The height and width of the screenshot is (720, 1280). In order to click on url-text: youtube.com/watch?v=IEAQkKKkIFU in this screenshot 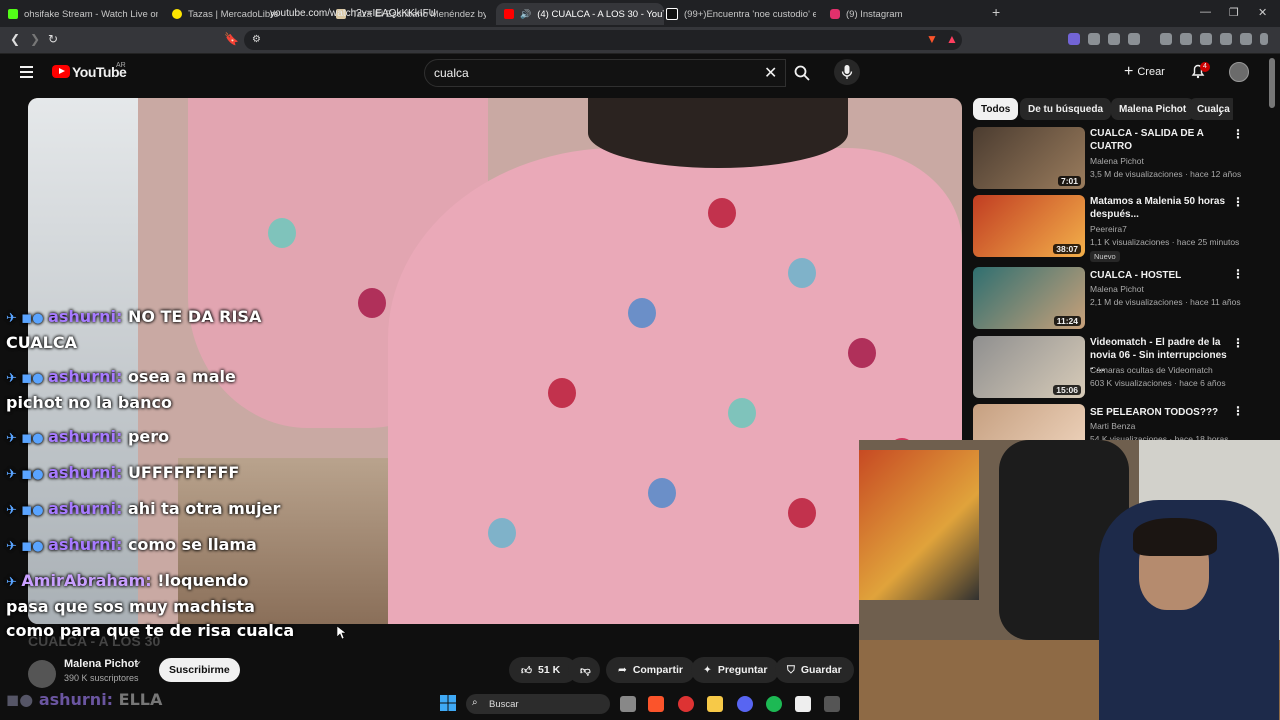, I will do `click(353, 13)`.